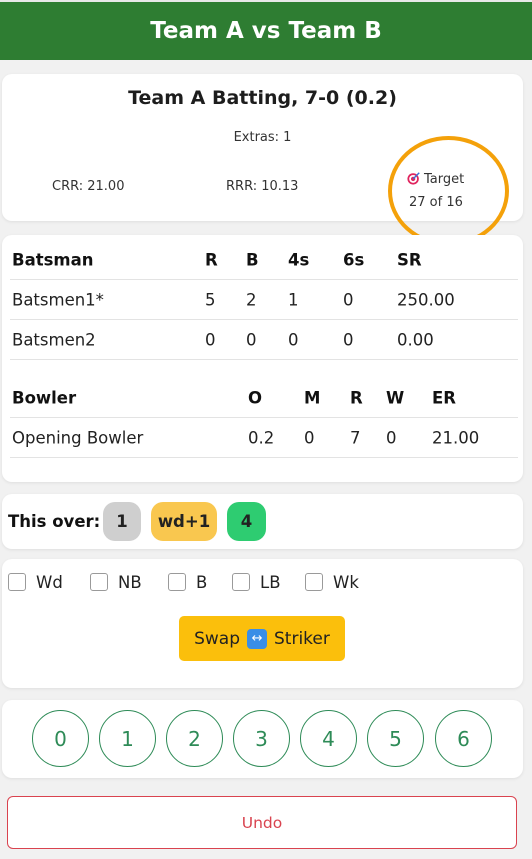 The width and height of the screenshot is (532, 859). I want to click on this-over-card: This over: 1 wd+1 4, so click(262, 521).